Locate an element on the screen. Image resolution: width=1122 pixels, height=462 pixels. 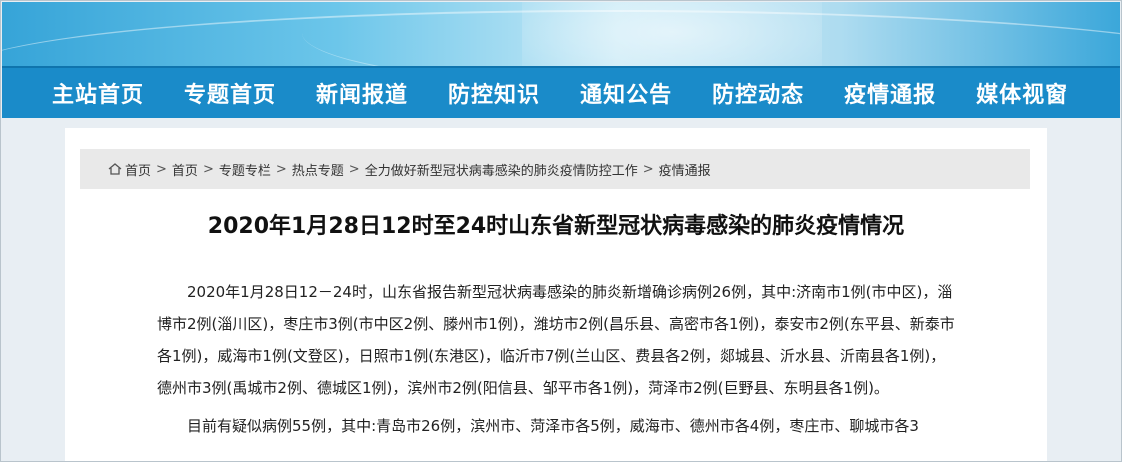
breadcrumb-home: 首页 is located at coordinates (138, 169).